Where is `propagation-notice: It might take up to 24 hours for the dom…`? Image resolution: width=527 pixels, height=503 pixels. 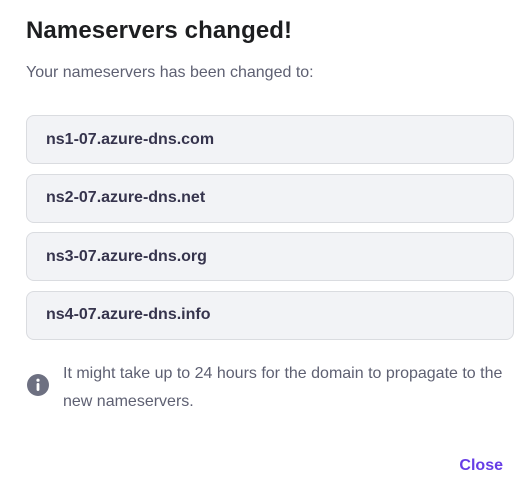
propagation-notice: It might take up to 24 hours for the dom… is located at coordinates (271, 388).